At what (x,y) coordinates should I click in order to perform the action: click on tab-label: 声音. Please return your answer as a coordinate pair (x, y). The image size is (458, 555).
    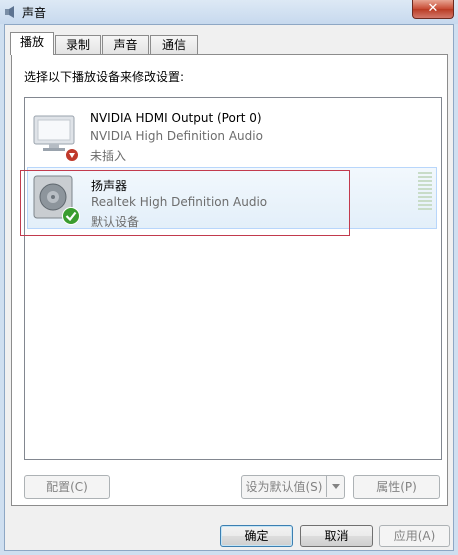
    Looking at the image, I should click on (125, 45).